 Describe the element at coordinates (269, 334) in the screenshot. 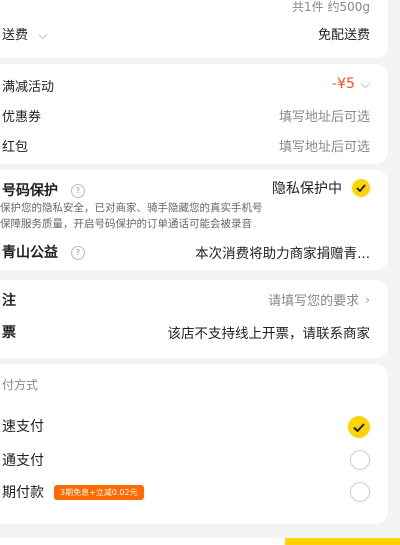

I see `invoice-value: 该店不支持线上开票，请联系商家` at that location.